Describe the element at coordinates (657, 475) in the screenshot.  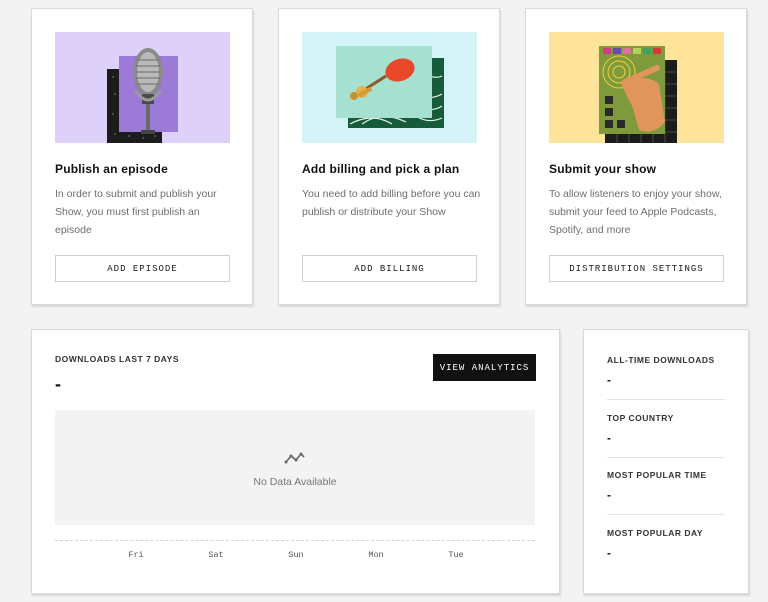
I see `stat-label: MOST POPULAR TIME` at that location.